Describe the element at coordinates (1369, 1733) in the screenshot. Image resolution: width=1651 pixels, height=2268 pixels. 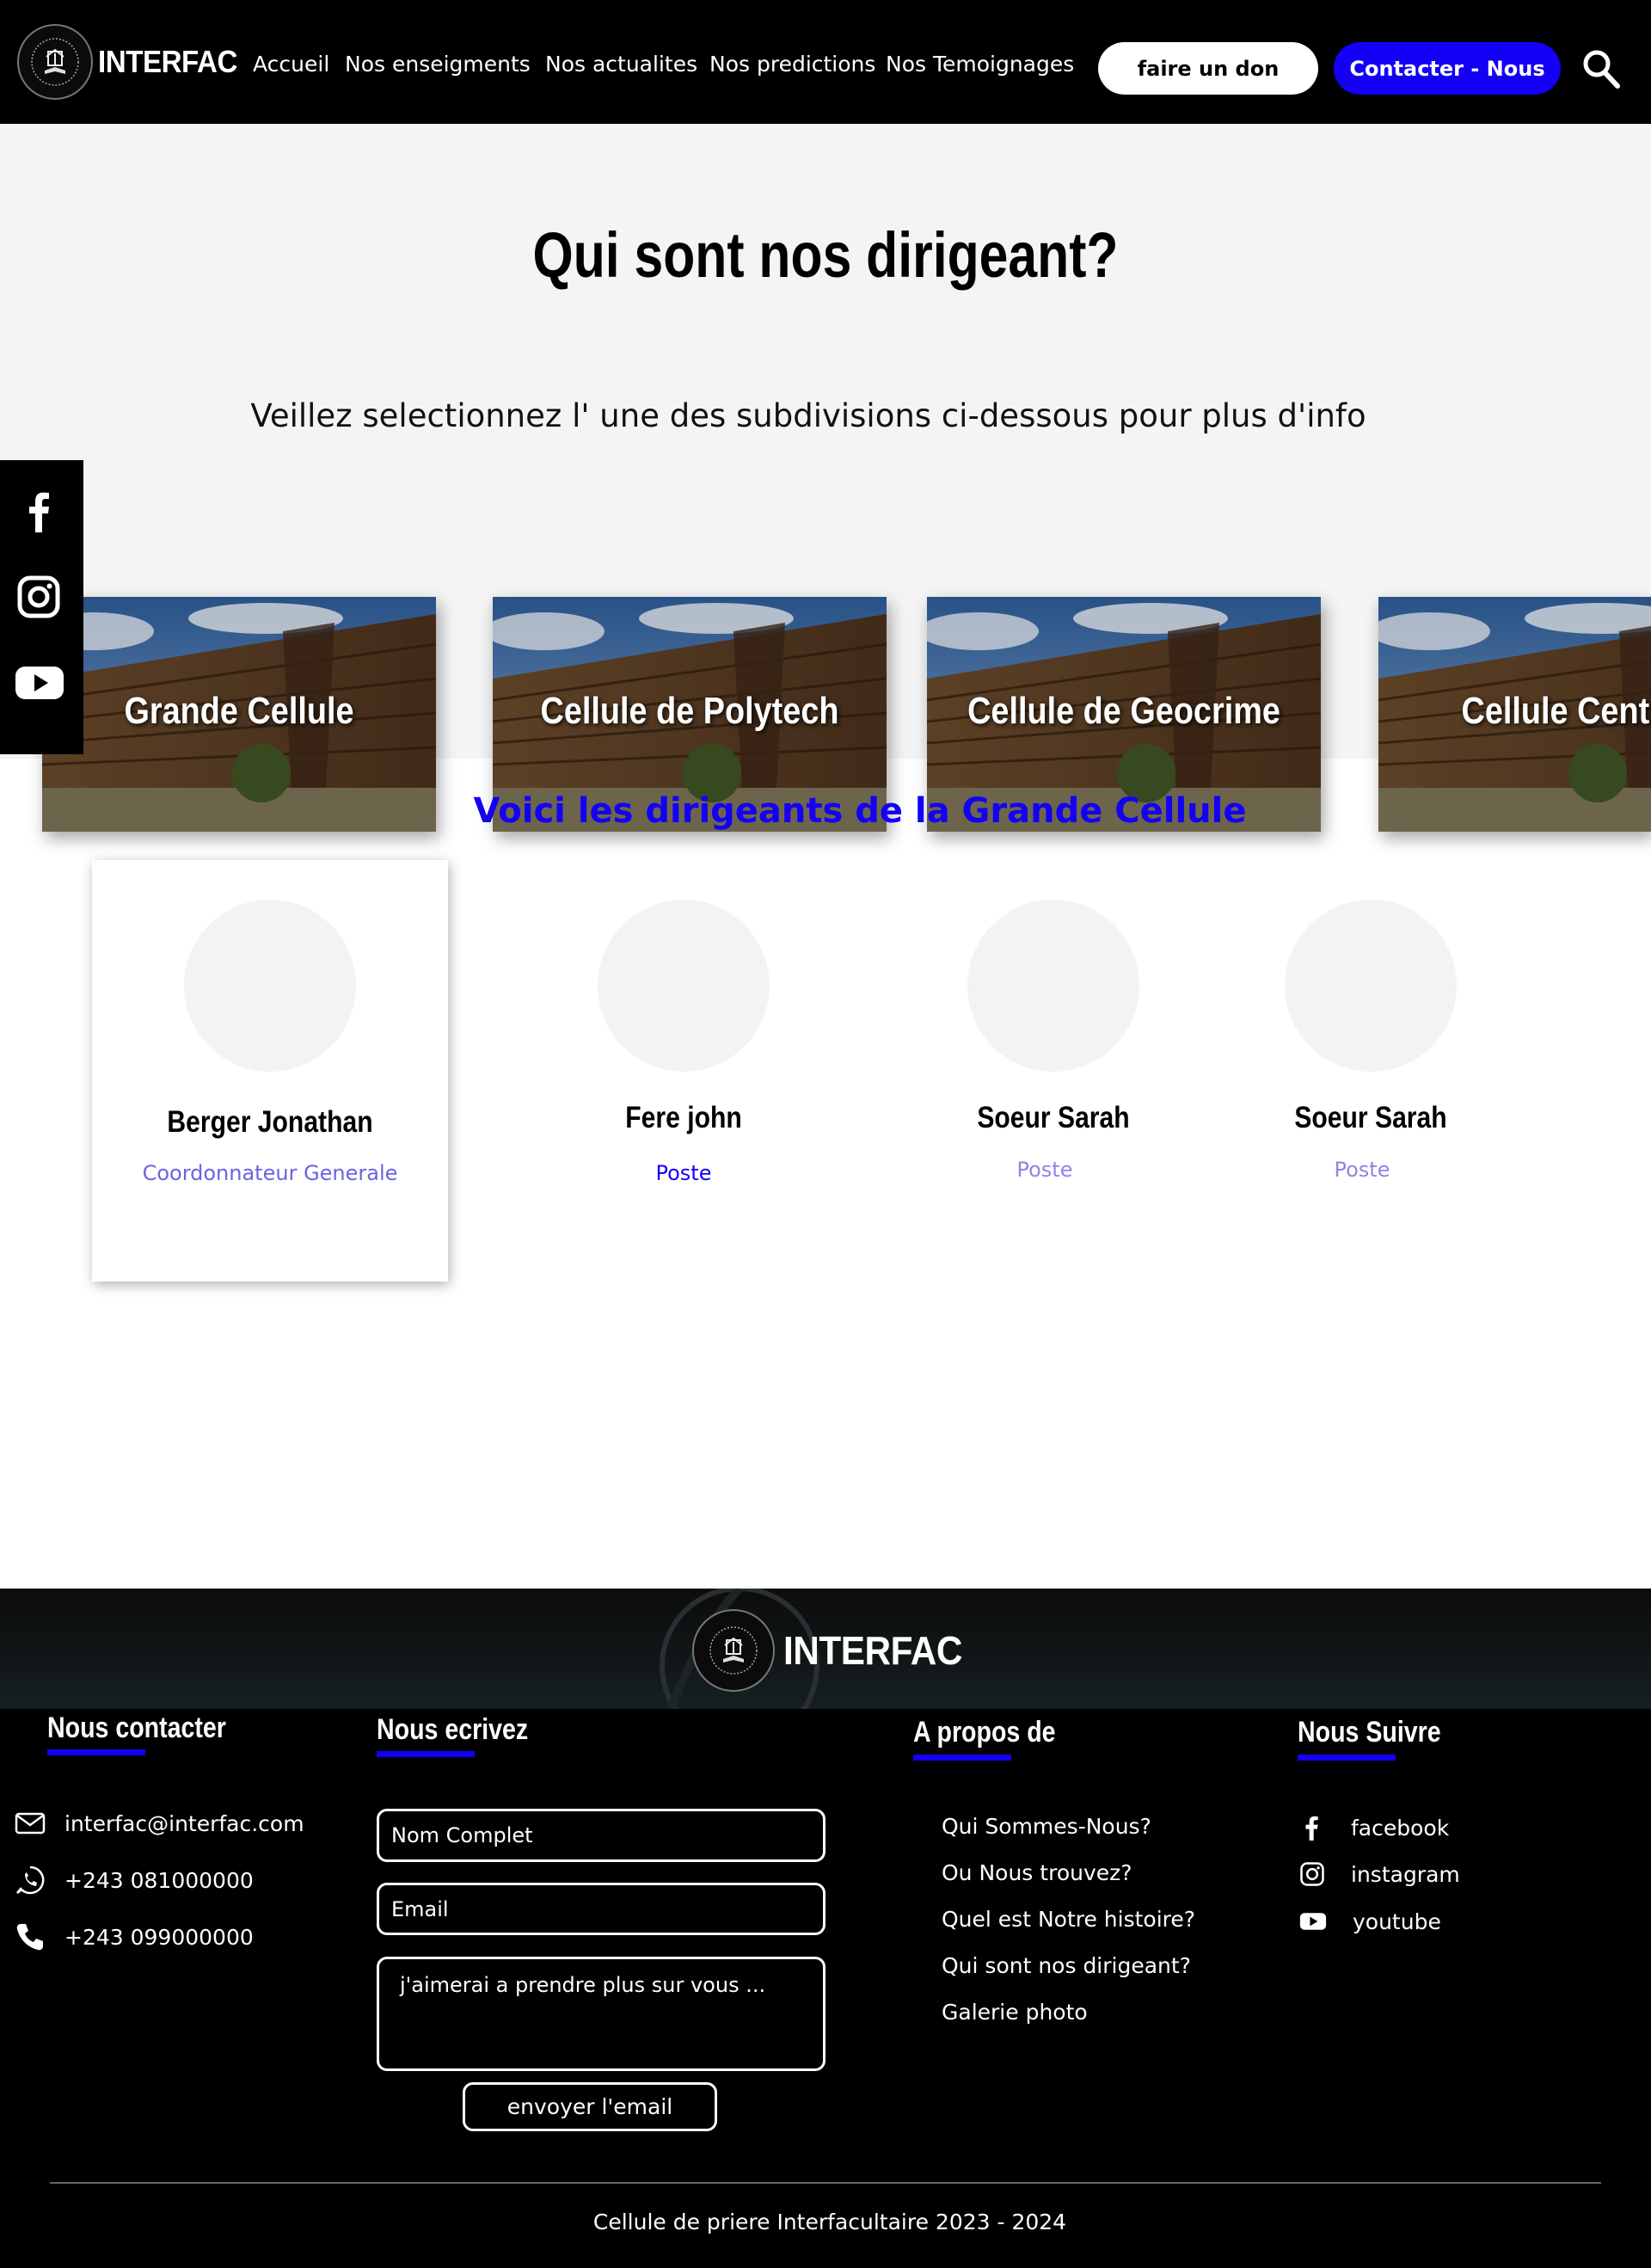
I see `footer-follow-heading: Nous Suivre` at that location.